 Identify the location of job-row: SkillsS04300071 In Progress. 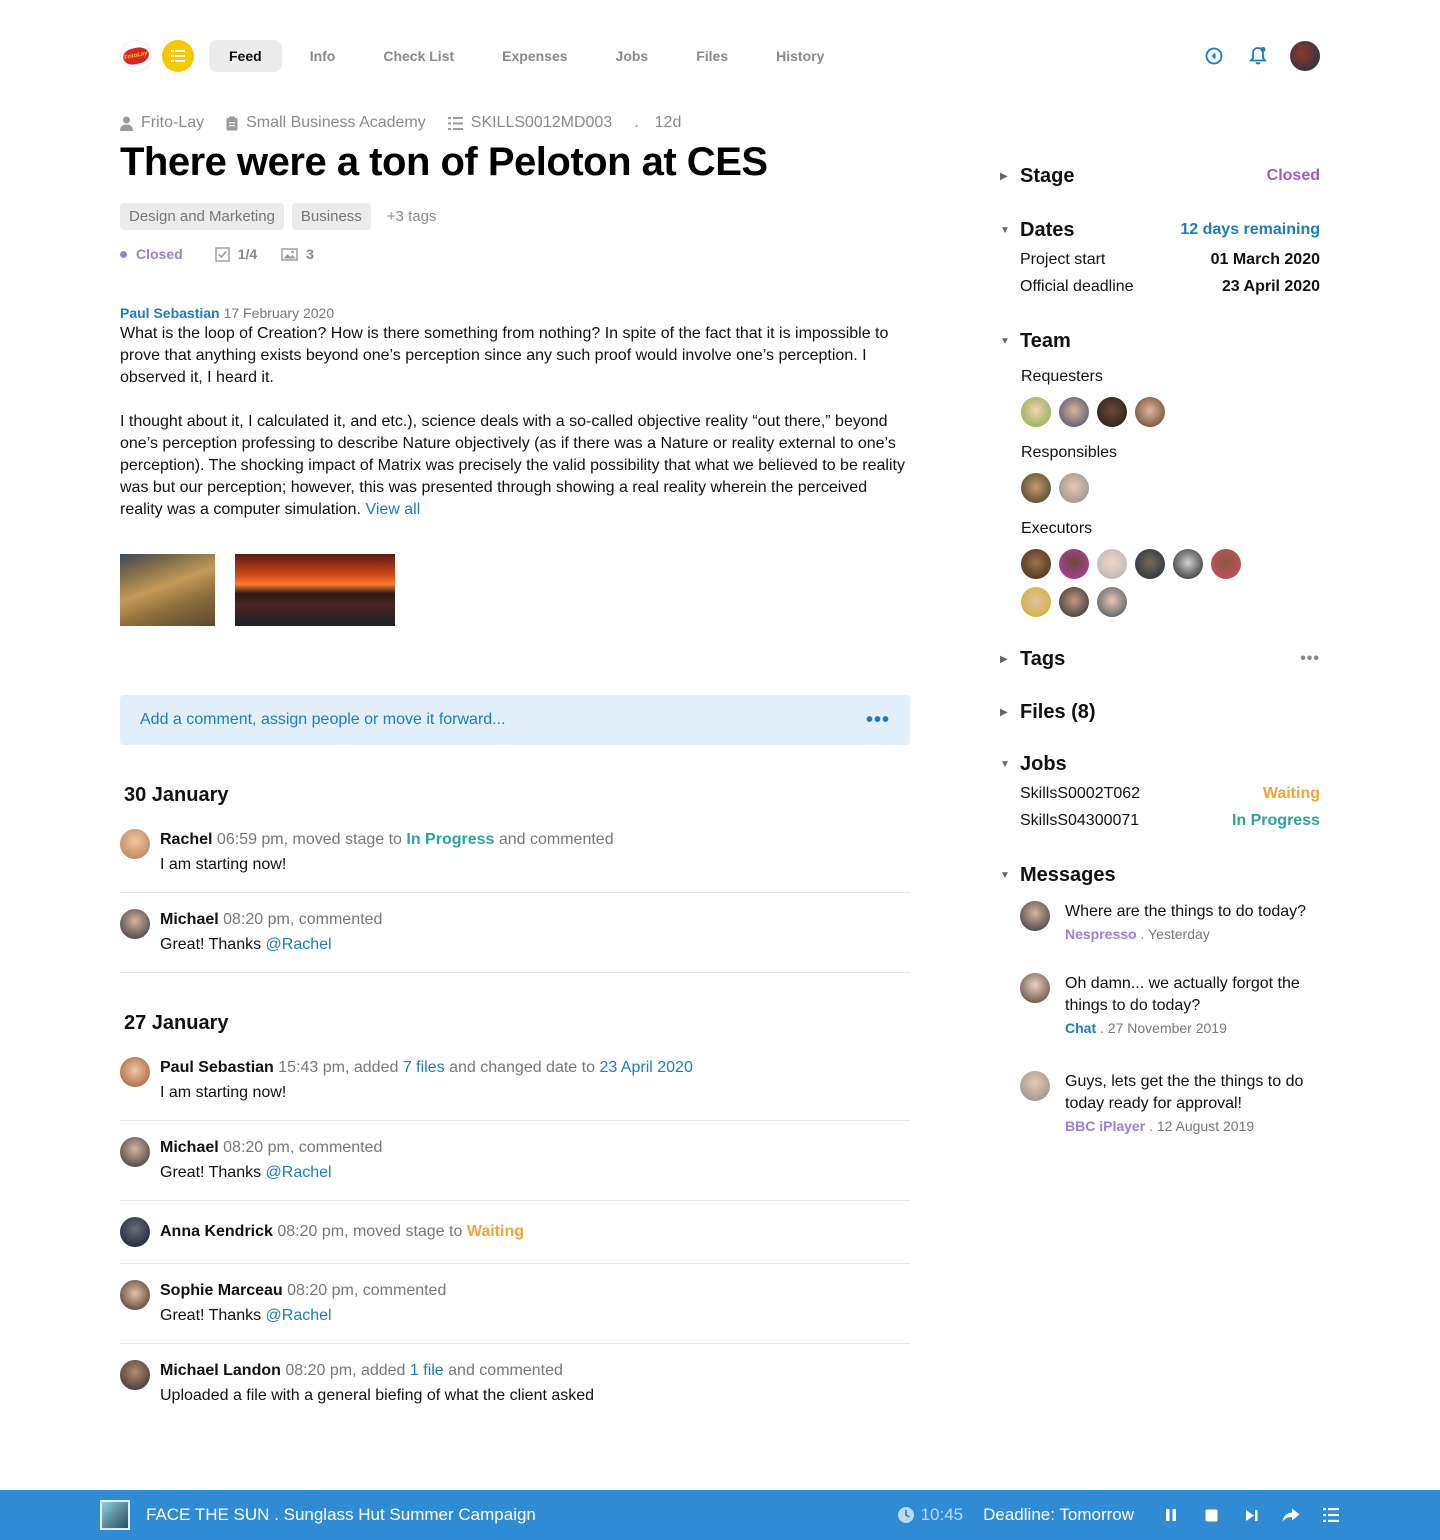
(1170, 821).